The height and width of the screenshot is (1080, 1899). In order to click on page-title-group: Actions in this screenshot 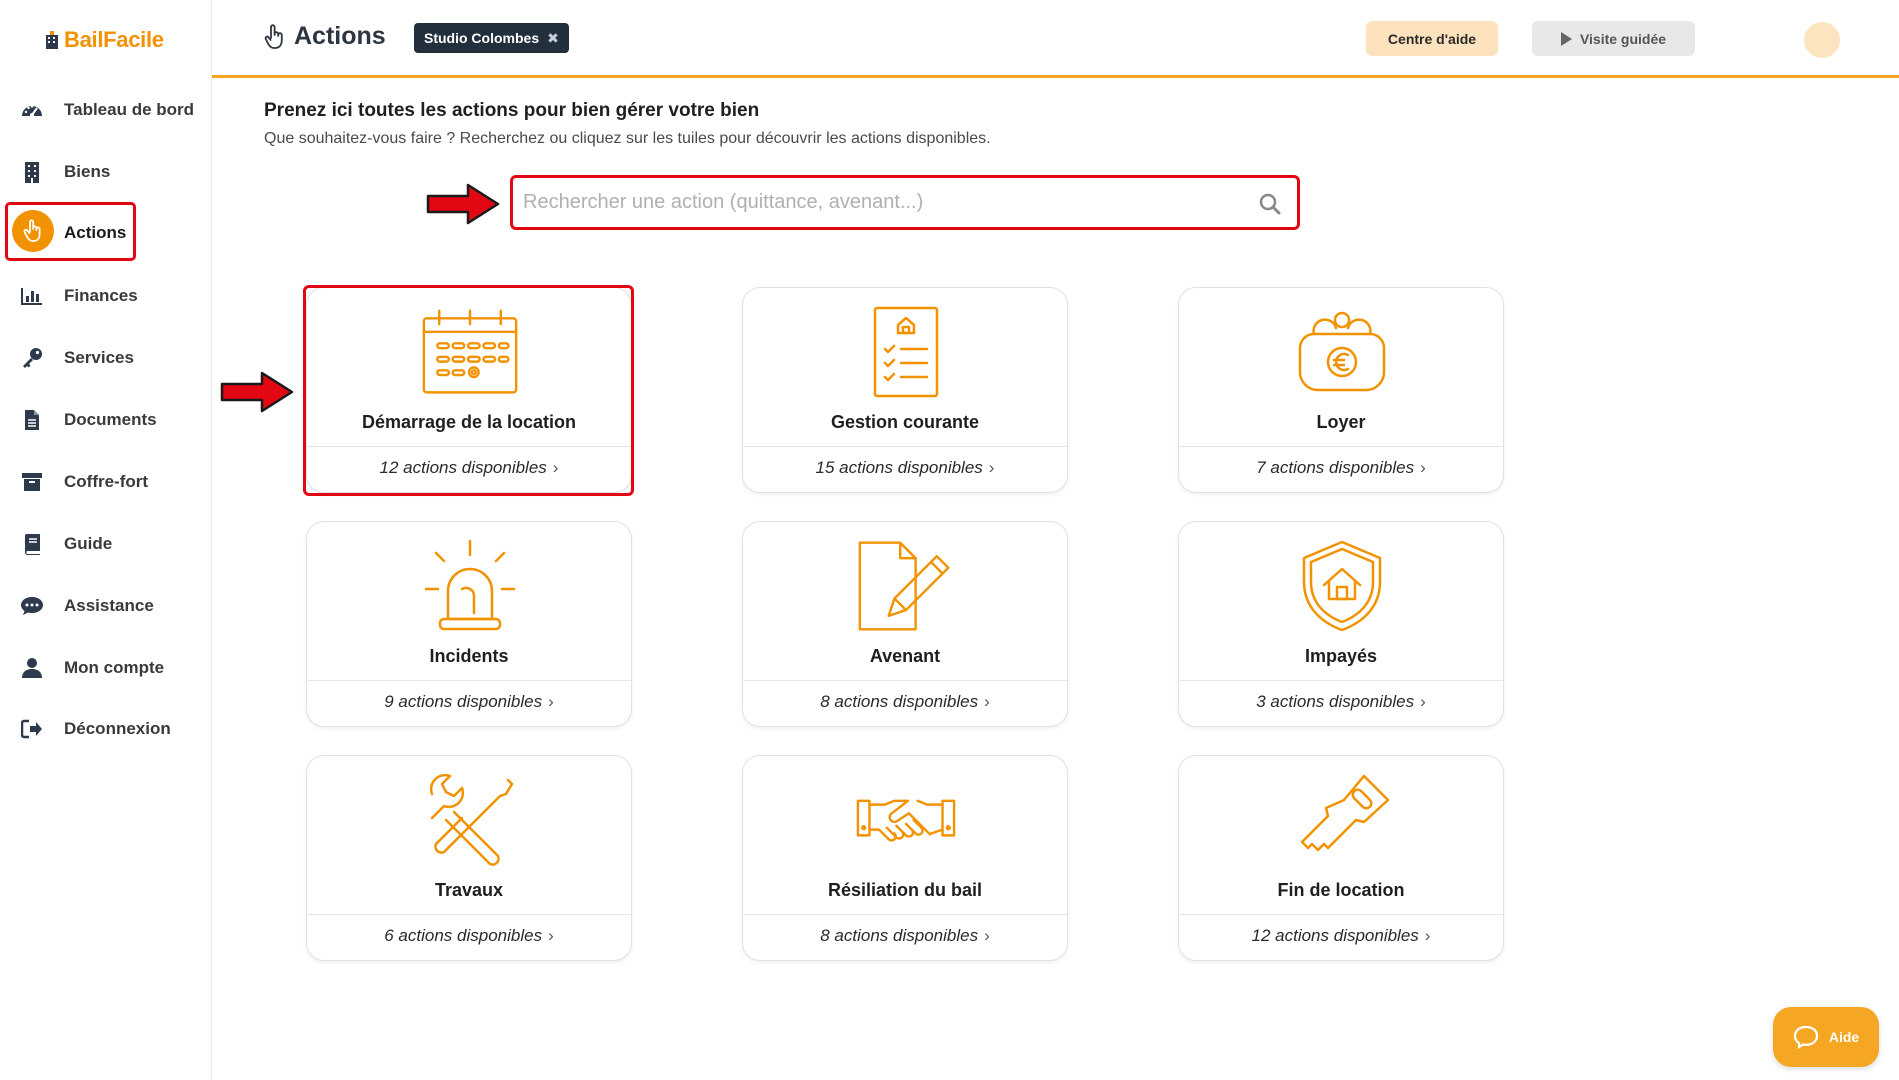, I will do `click(325, 36)`.